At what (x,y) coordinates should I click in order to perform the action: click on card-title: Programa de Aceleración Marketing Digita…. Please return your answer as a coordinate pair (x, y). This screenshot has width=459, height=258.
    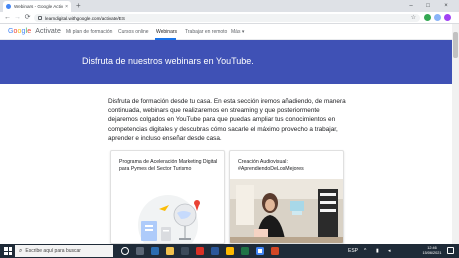
    Looking at the image, I should click on (168, 165).